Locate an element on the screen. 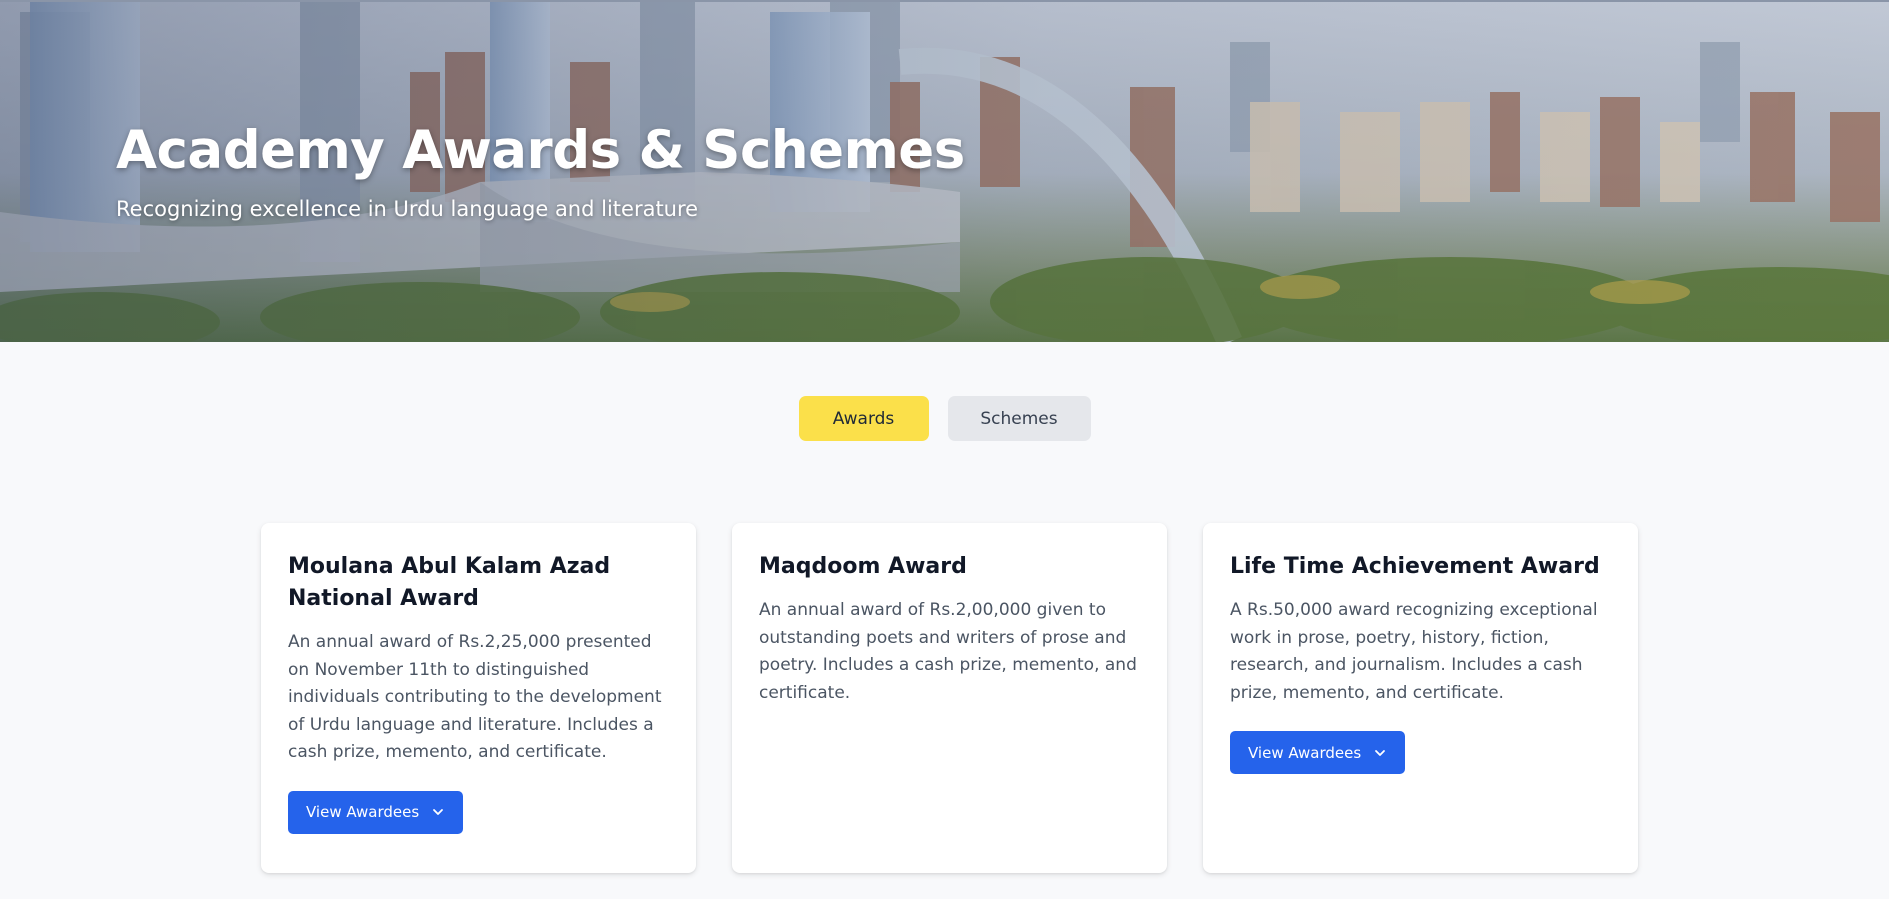  tab-awards: Awards is located at coordinates (863, 418).